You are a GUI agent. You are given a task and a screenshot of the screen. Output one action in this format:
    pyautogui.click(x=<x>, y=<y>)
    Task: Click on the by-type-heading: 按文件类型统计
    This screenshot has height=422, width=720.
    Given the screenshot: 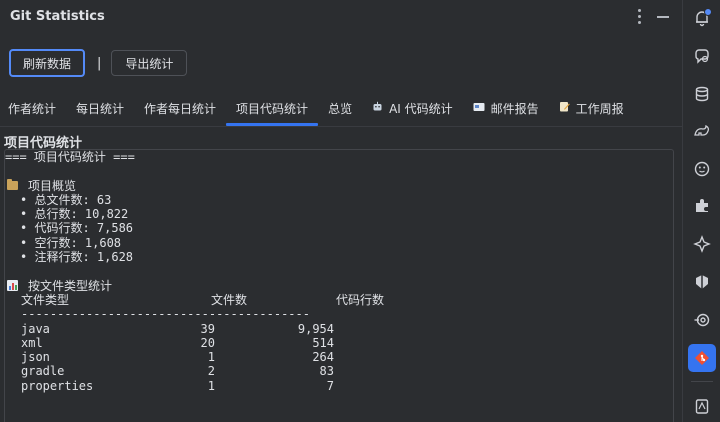 What is the action you would take?
    pyautogui.click(x=339, y=286)
    